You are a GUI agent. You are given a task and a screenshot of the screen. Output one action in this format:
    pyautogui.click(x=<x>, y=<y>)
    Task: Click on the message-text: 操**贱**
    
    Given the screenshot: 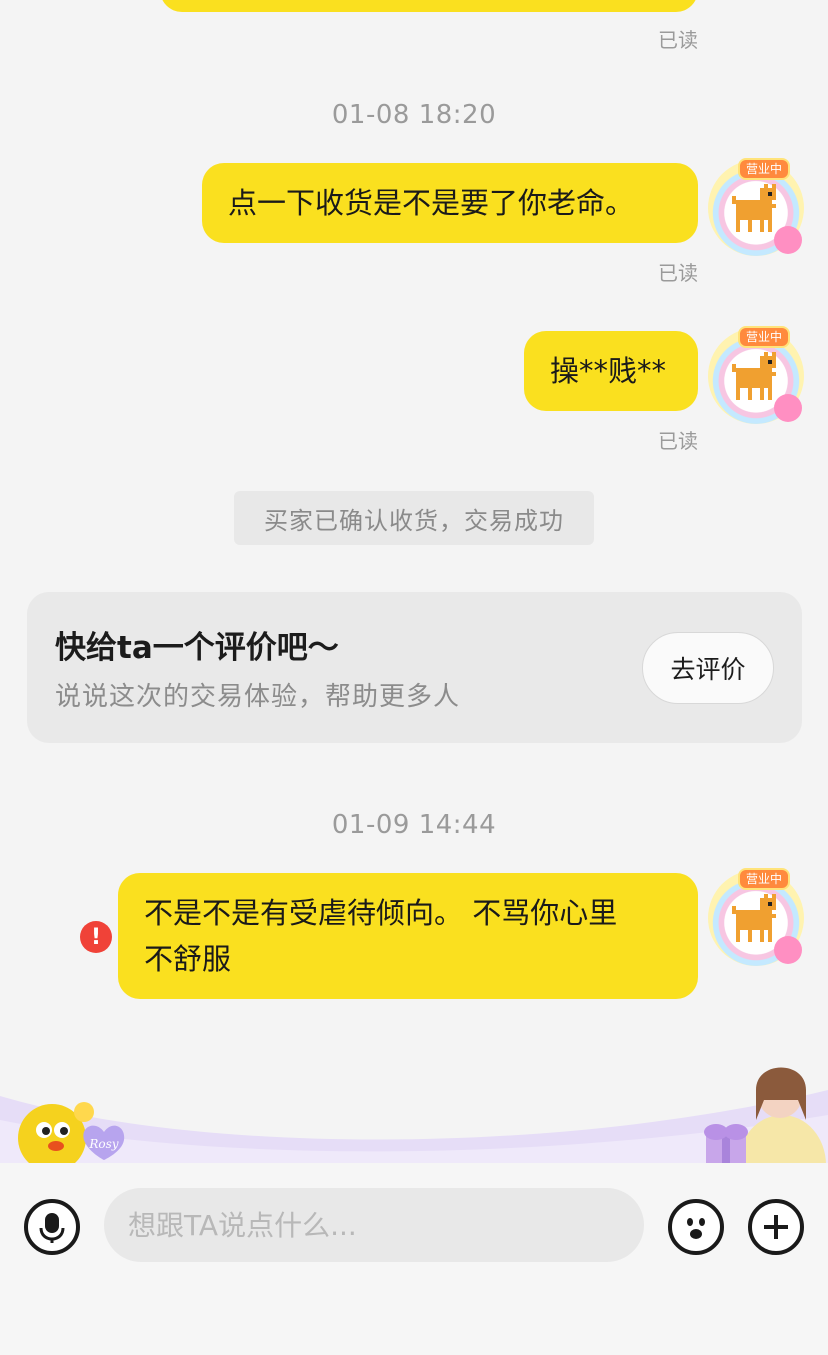 What is the action you would take?
    pyautogui.click(x=608, y=371)
    